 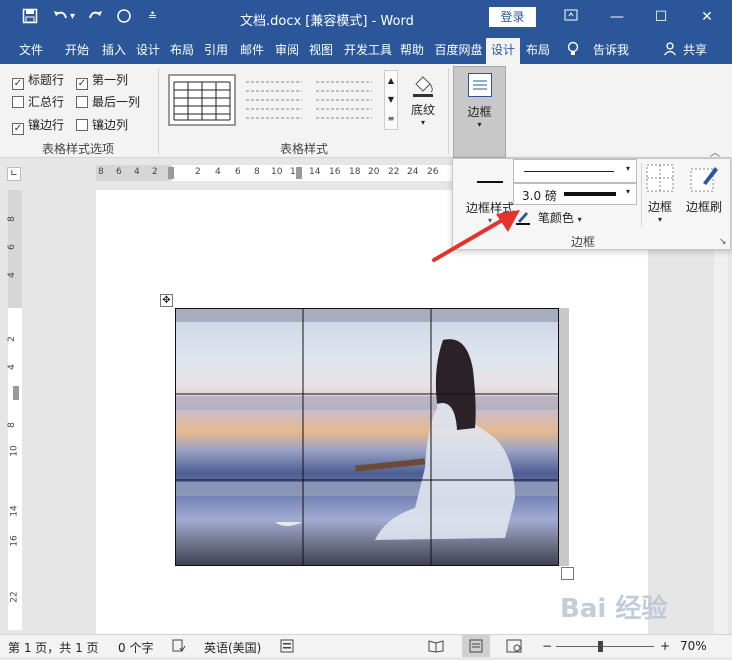 I want to click on proofing-icon, so click(x=179, y=647).